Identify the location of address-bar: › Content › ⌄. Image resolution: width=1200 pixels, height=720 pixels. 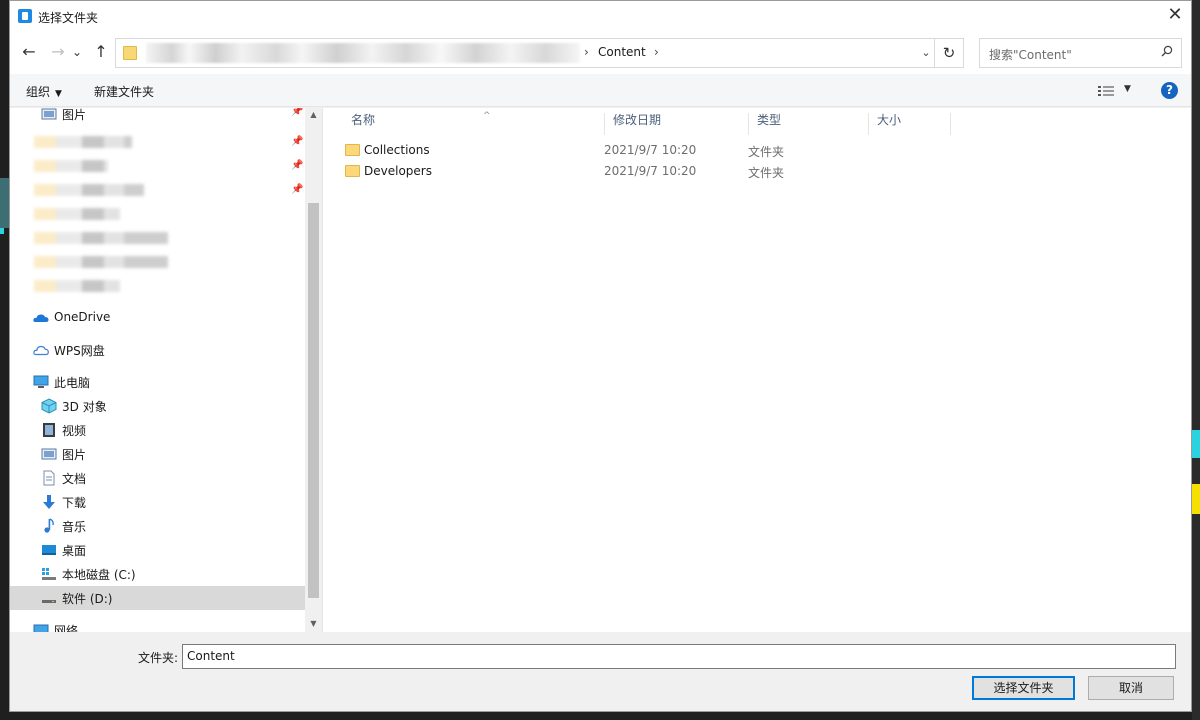
(527, 53).